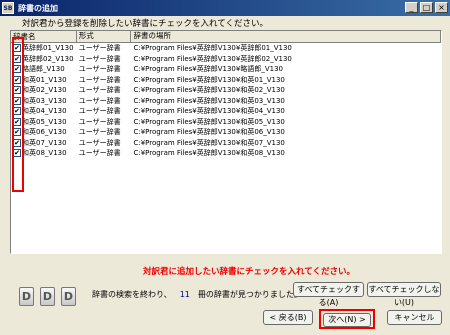 Image resolution: width=450 pixels, height=335 pixels. I want to click on dictionary-path: C:¥Program Files¥英辞郎V130¥和英03_V130, so click(209, 100).